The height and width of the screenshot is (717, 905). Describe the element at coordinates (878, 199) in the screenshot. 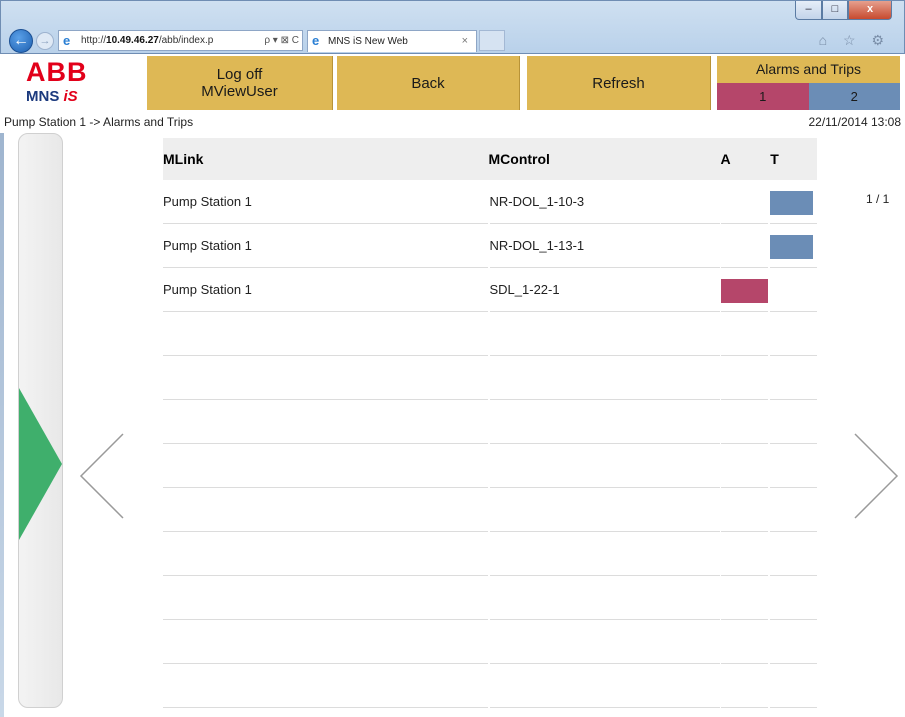

I see `page-indicator: 1 / 1` at that location.